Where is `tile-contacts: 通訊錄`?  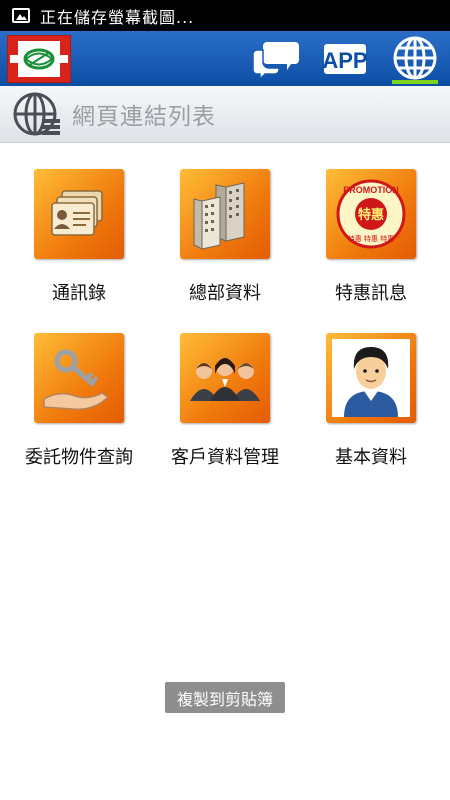 tile-contacts: 通訊錄 is located at coordinates (79, 237).